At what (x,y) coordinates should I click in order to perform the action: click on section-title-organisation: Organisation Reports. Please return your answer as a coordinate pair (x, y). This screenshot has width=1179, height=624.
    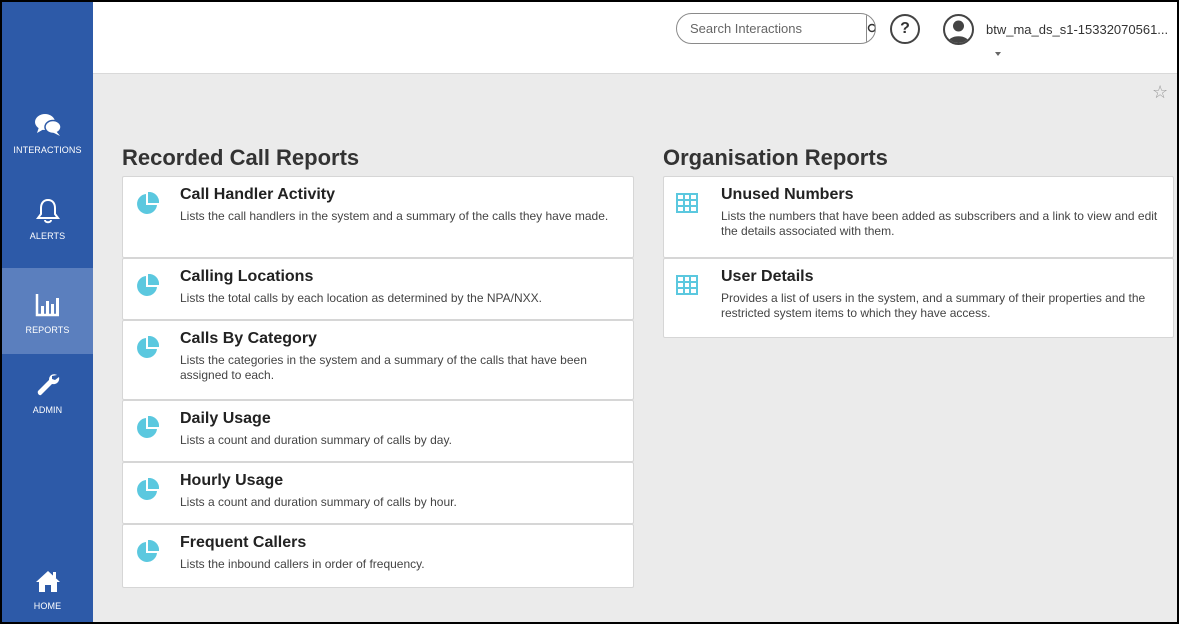
    Looking at the image, I should click on (775, 157).